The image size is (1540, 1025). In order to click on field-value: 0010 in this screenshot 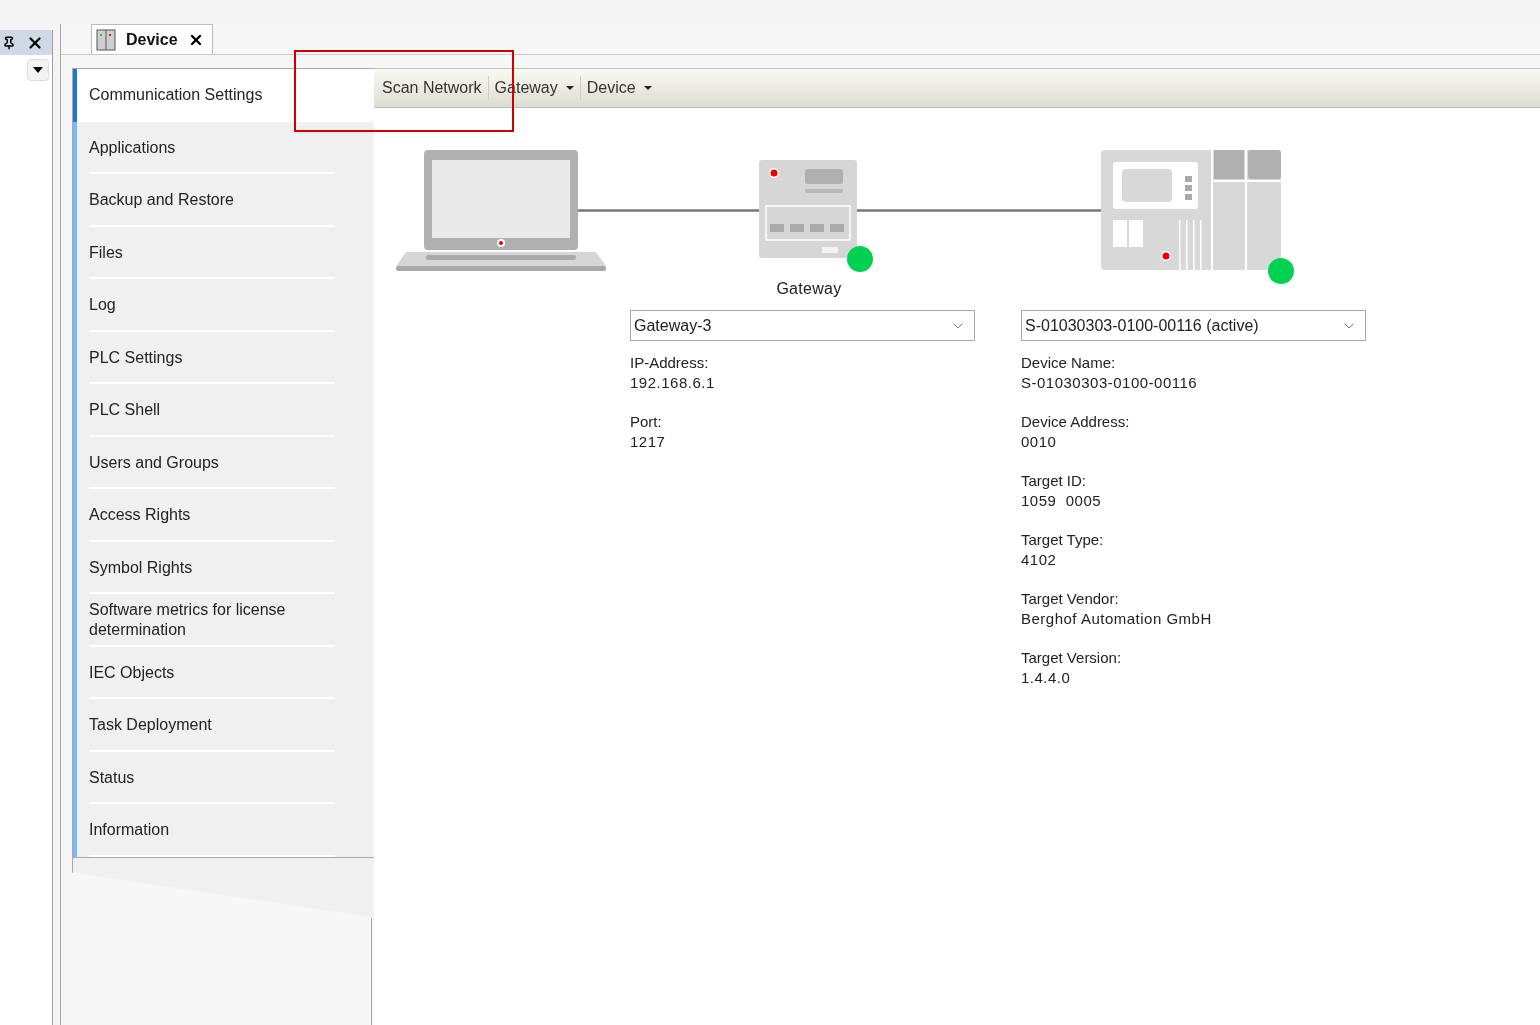, I will do `click(1039, 442)`.